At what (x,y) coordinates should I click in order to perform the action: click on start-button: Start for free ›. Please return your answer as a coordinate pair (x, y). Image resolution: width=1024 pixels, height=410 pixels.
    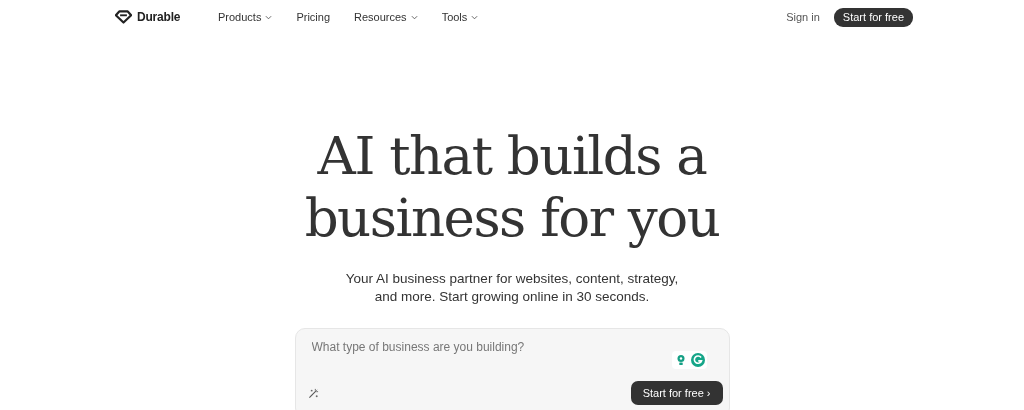
    Looking at the image, I should click on (676, 393).